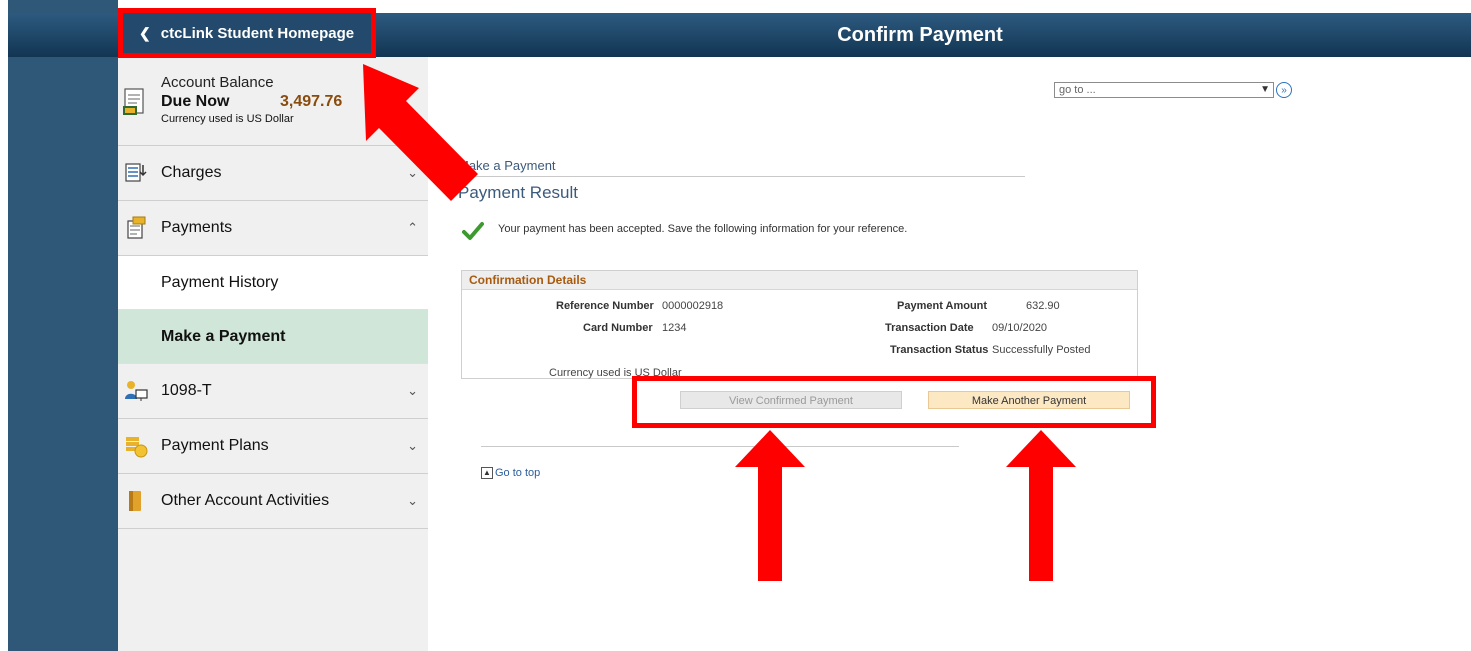  I want to click on sidebar-item-make-a-payment: Make a Payment, so click(273, 337).